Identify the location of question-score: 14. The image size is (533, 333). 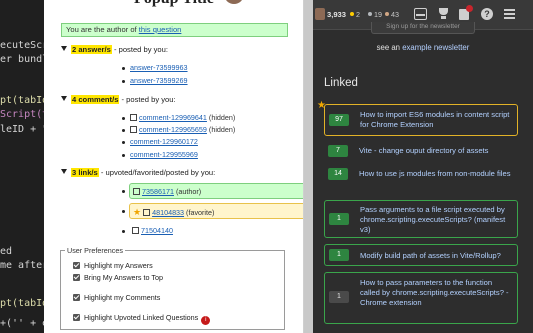
(338, 174).